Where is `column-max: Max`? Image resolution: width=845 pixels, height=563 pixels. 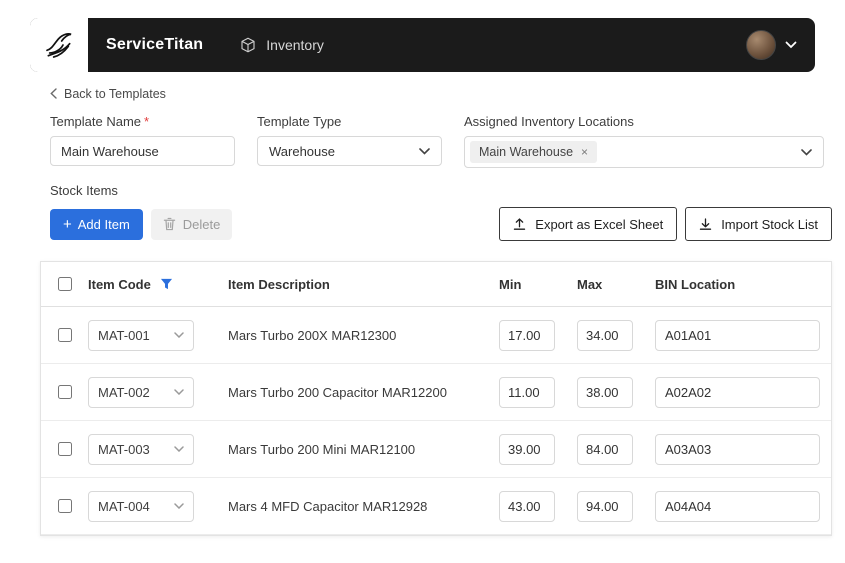 column-max: Max is located at coordinates (590, 284).